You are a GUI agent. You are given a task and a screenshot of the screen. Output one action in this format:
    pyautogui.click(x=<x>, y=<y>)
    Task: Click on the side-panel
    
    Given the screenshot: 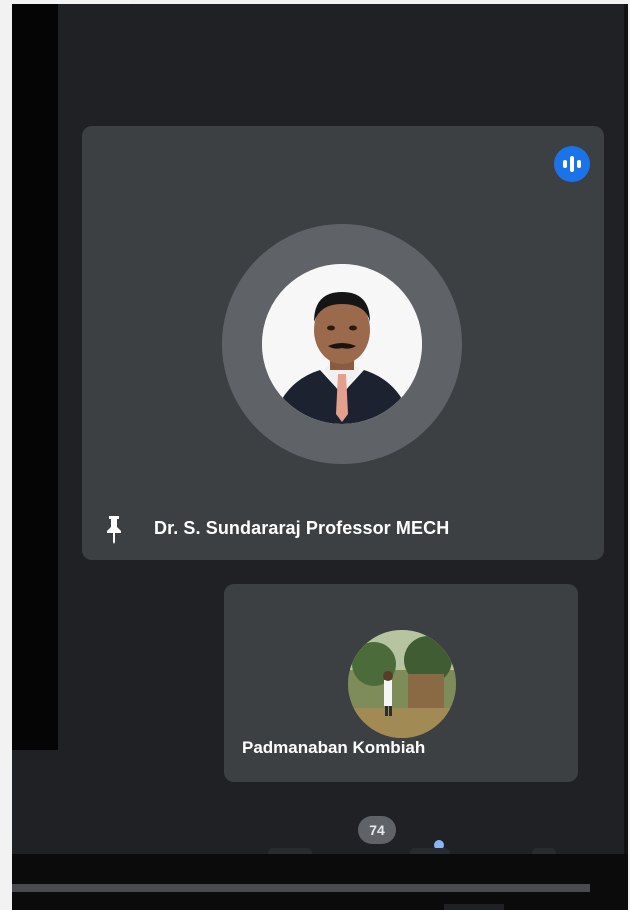 What is the action you would take?
    pyautogui.click(x=35, y=377)
    